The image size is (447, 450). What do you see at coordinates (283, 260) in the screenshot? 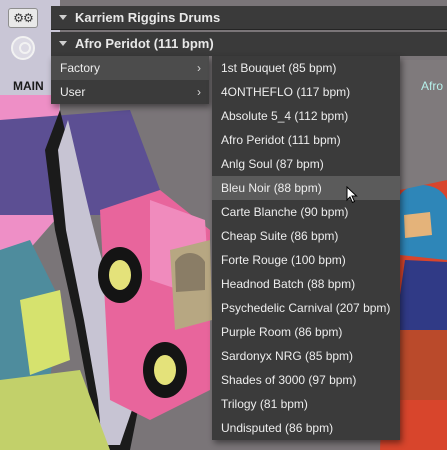
I see `preset-menu-item-label: Forte Rouge (100 bpm)` at bounding box center [283, 260].